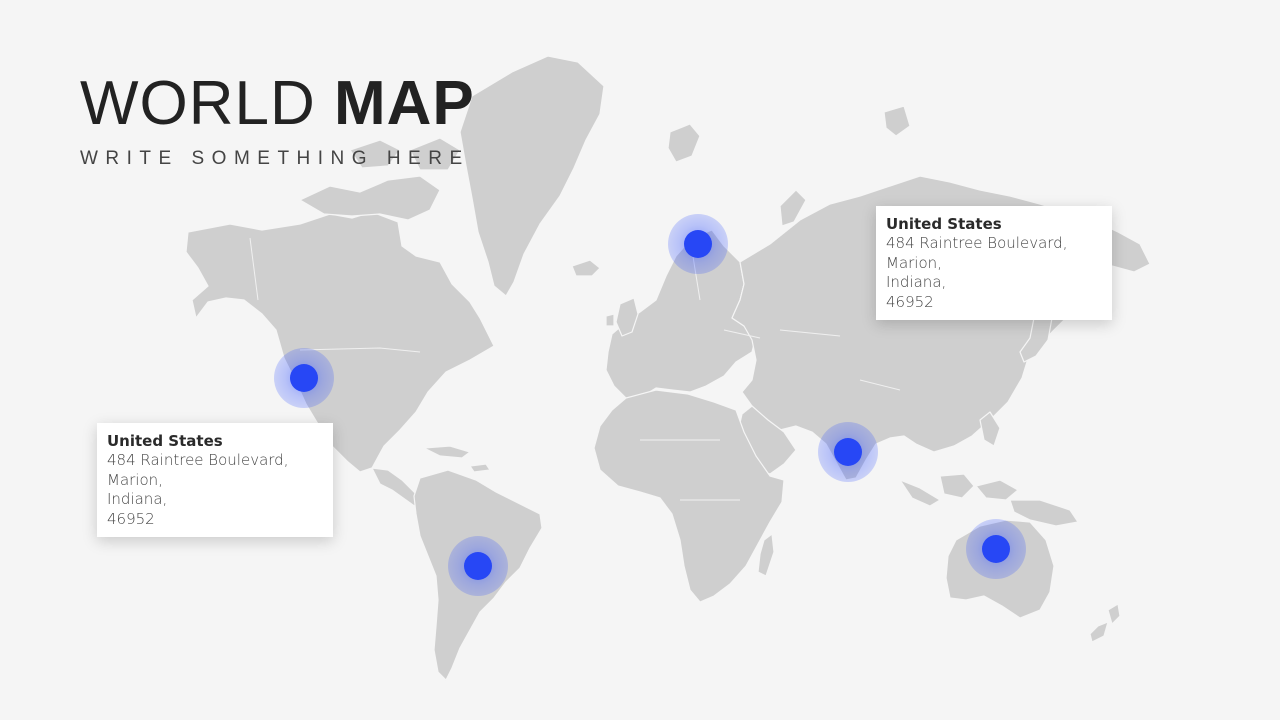 The height and width of the screenshot is (720, 1280). I want to click on pin-south-america, so click(478, 566).